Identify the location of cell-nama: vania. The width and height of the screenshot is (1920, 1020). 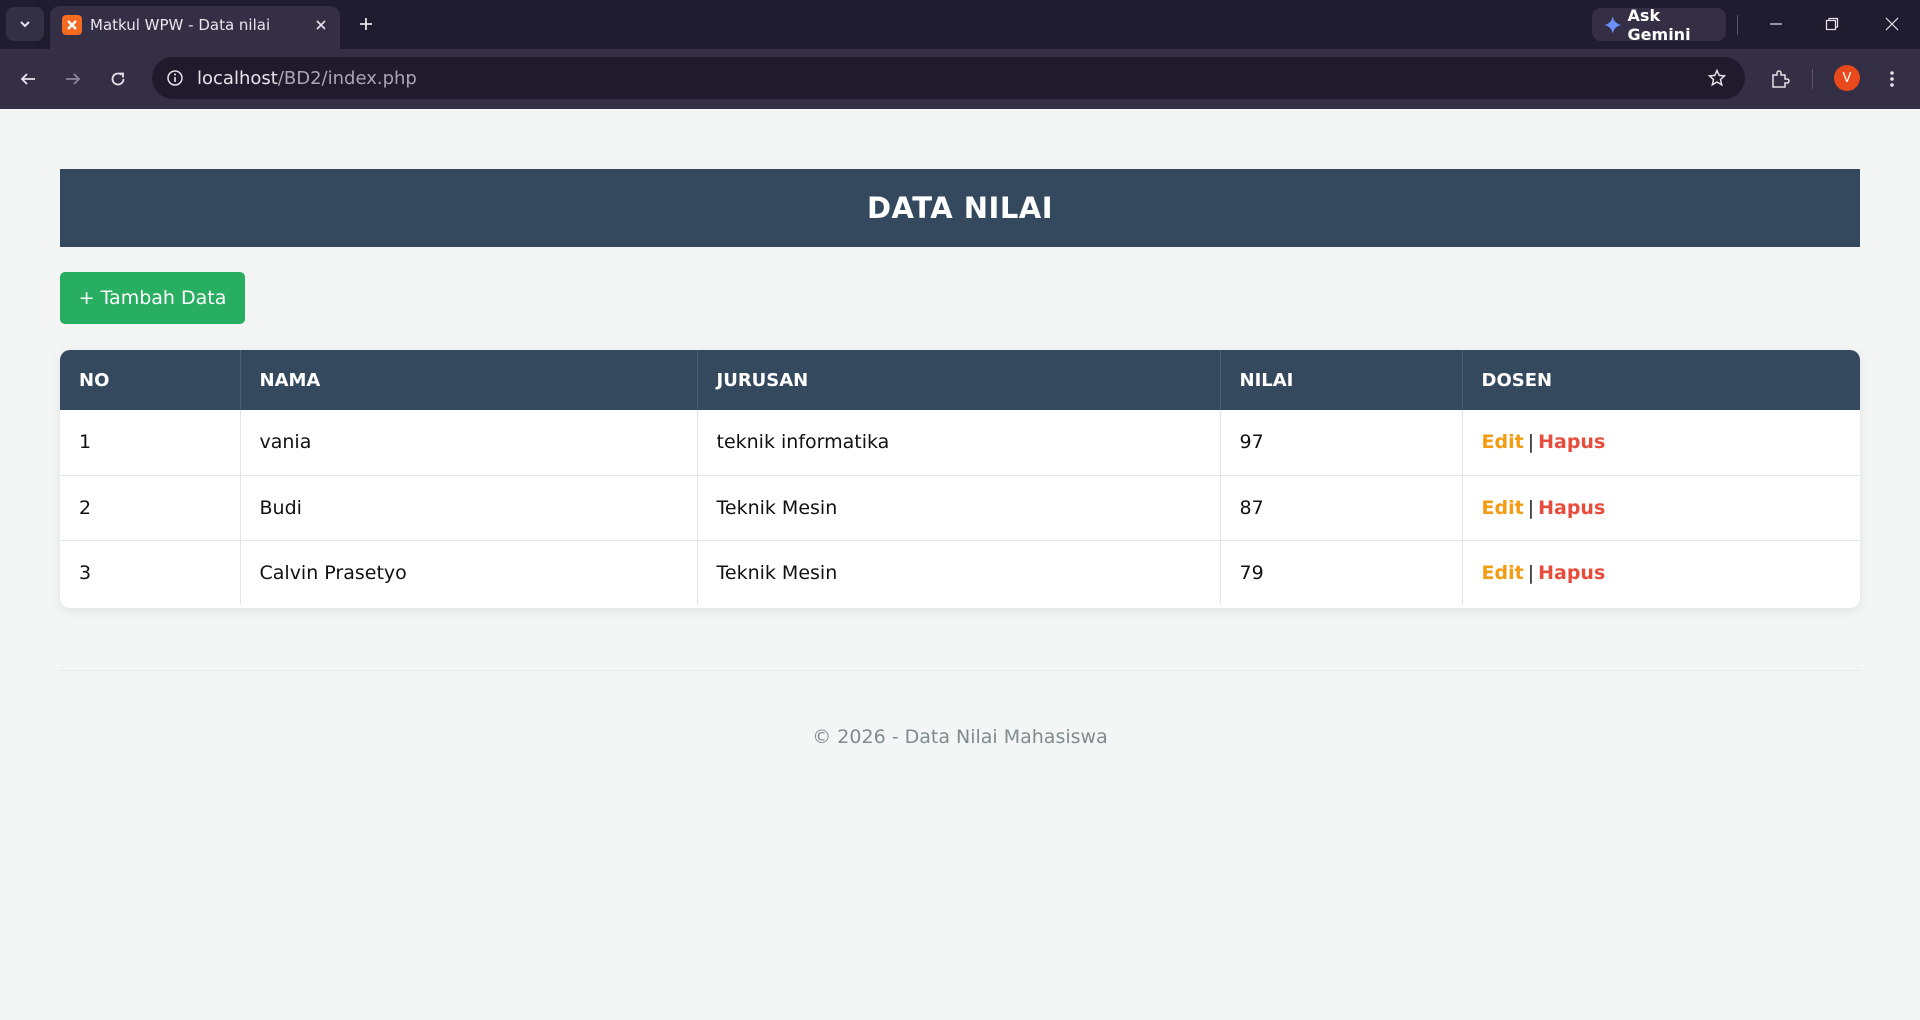
(469, 442).